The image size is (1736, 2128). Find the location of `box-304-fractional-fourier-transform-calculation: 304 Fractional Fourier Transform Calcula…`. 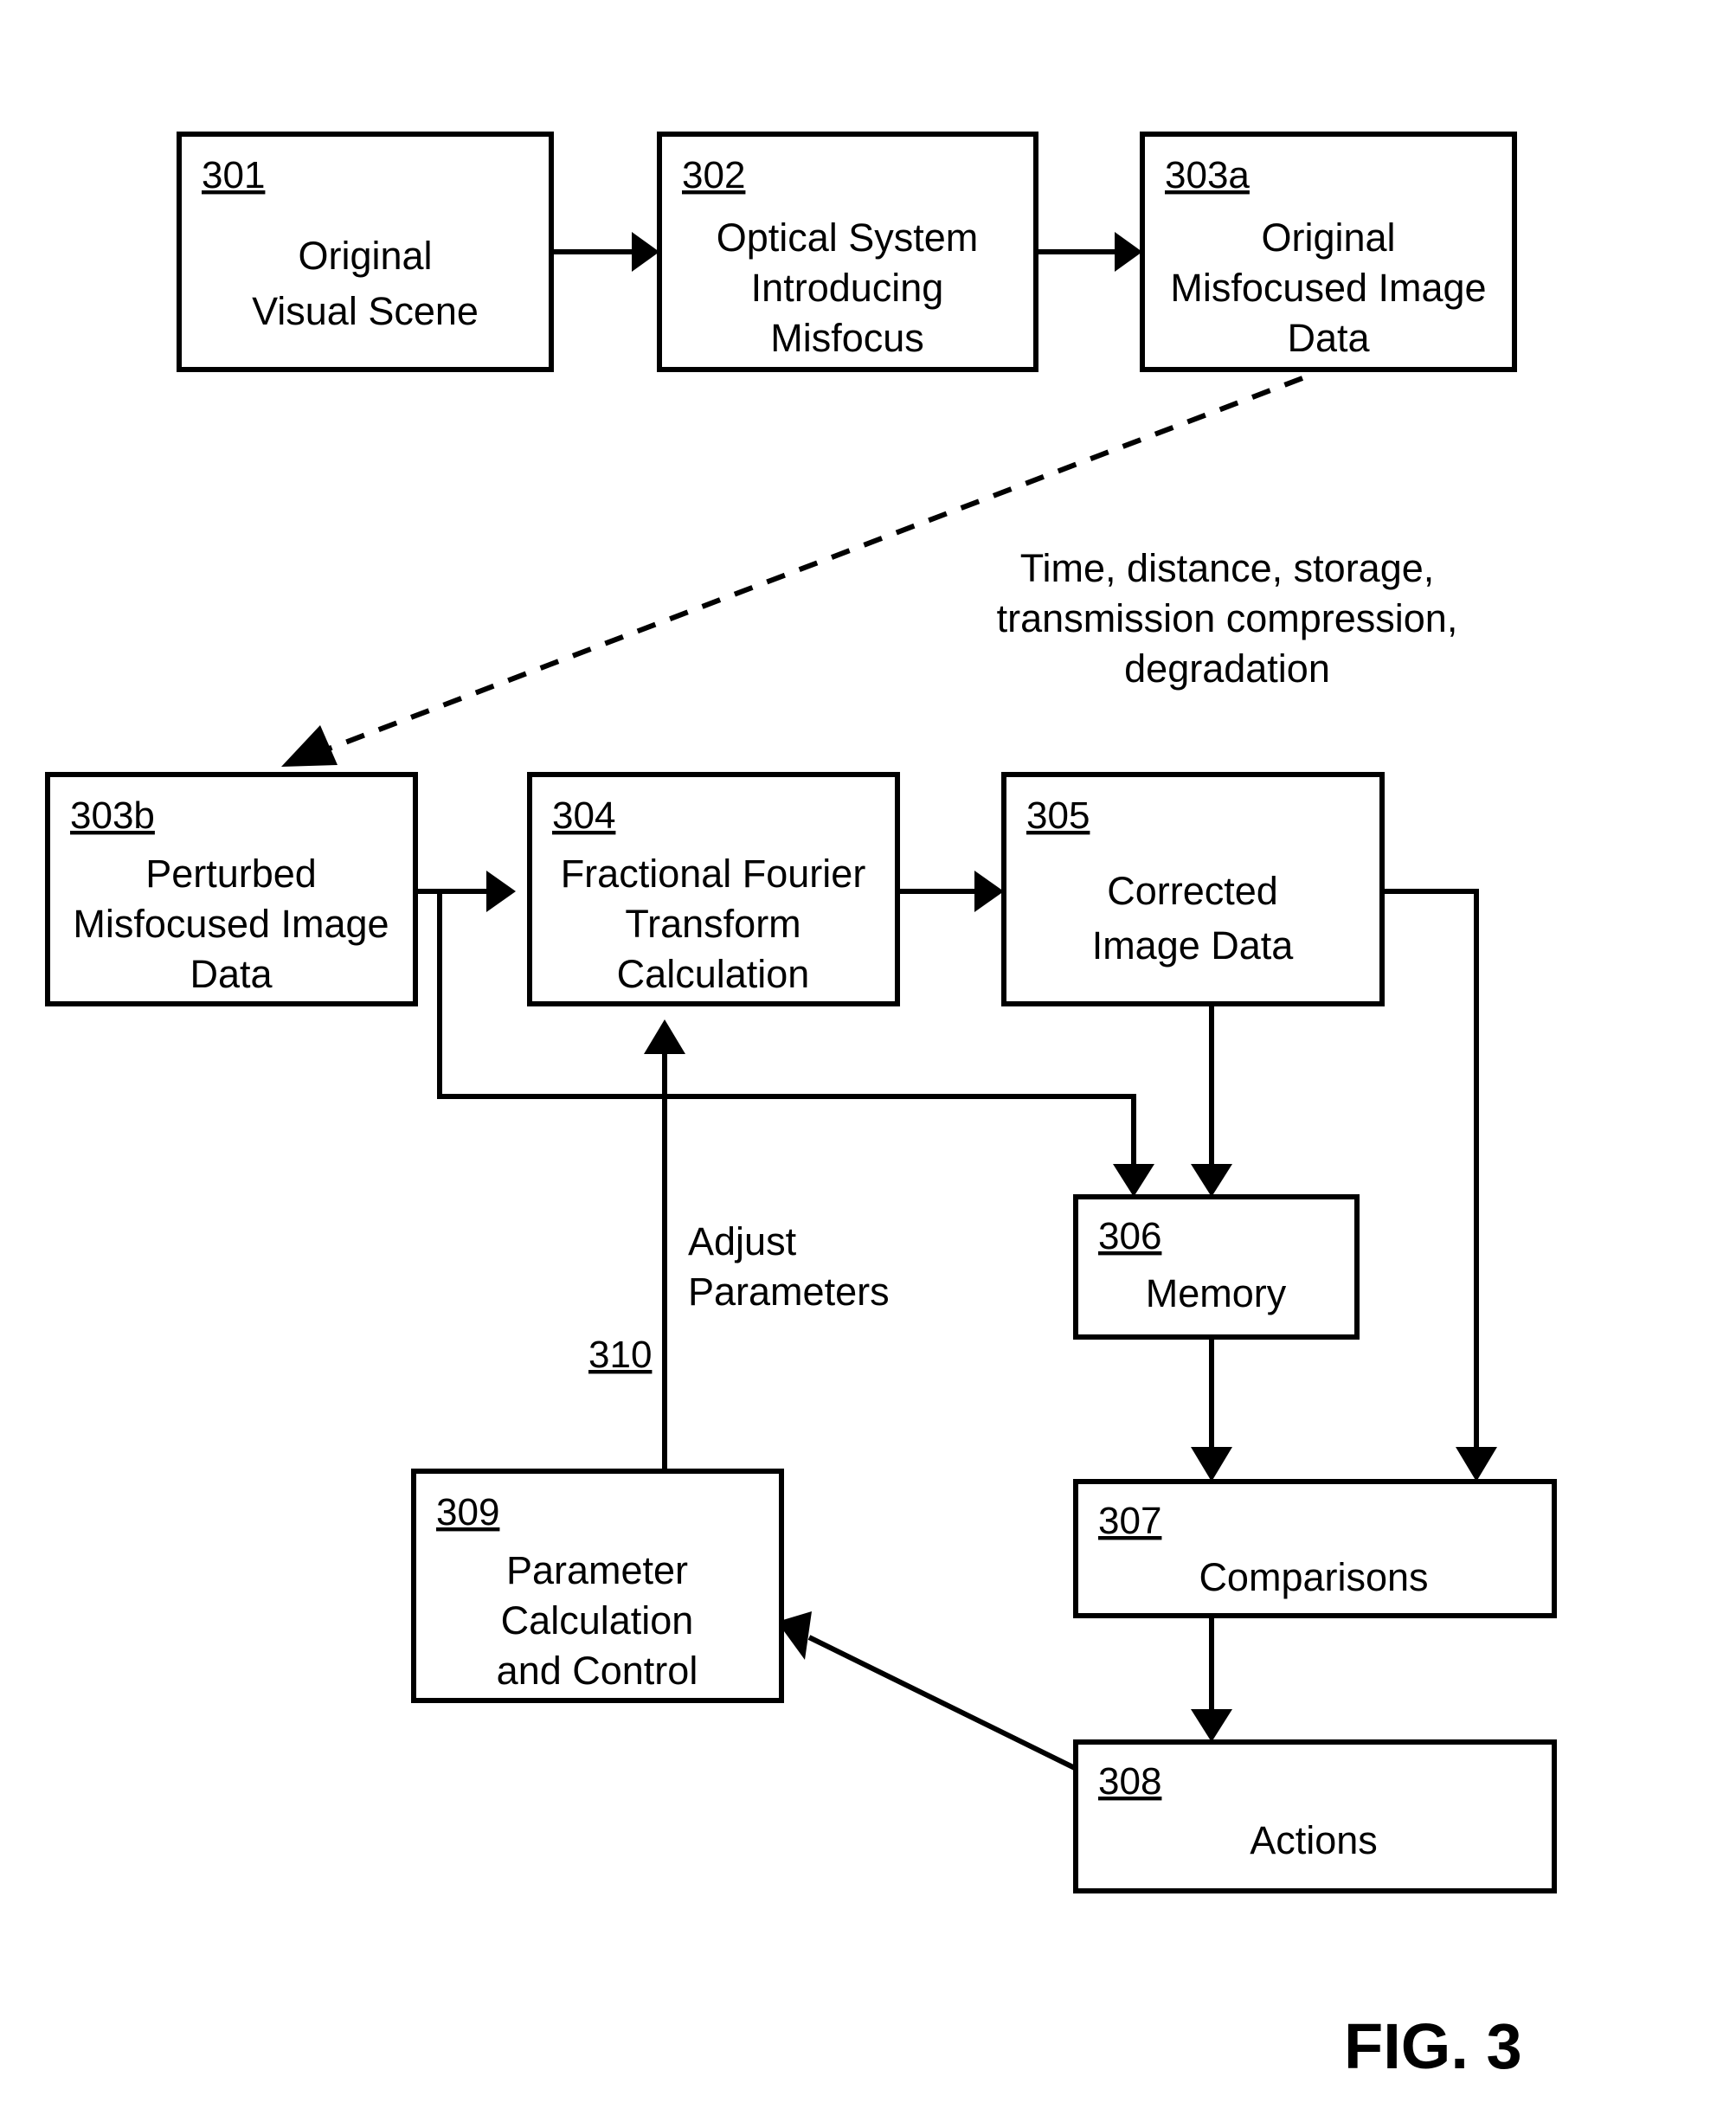

box-304-fractional-fourier-transform-calculation: 304 Fractional Fourier Transform Calcula… is located at coordinates (713, 889).